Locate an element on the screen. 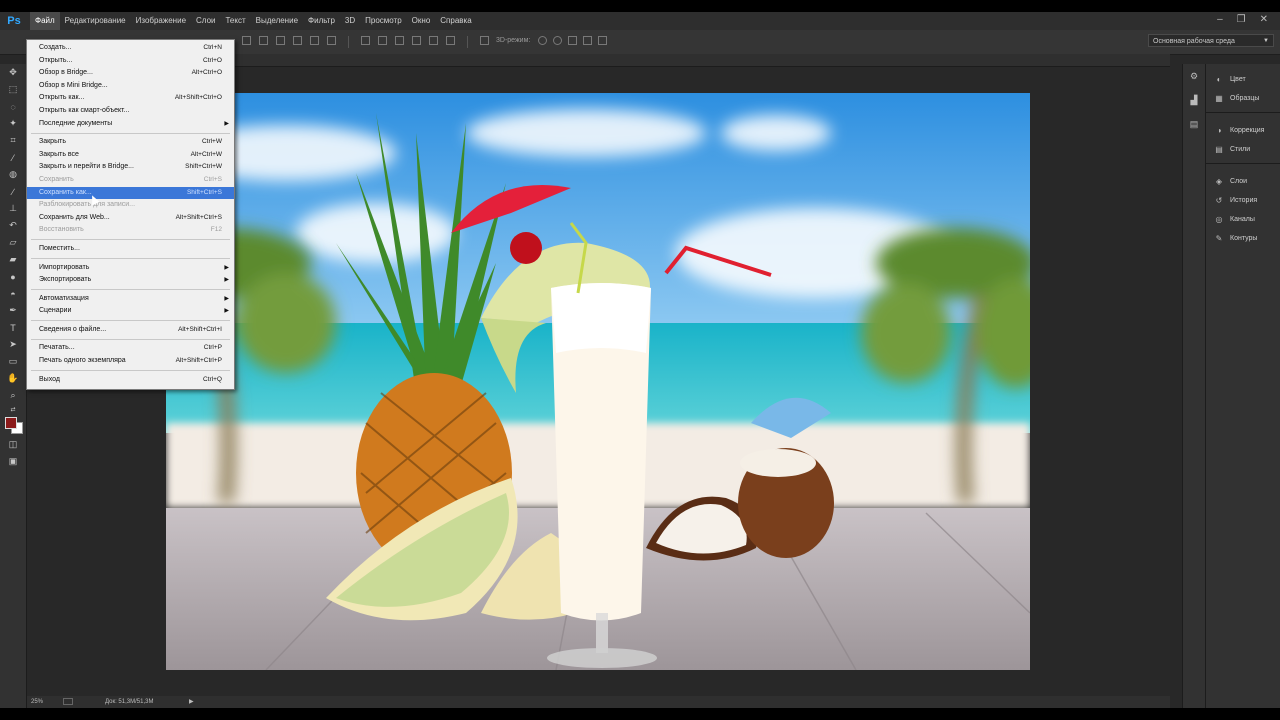 The image size is (1280, 720). menu-item-0: Файл is located at coordinates (45, 21).